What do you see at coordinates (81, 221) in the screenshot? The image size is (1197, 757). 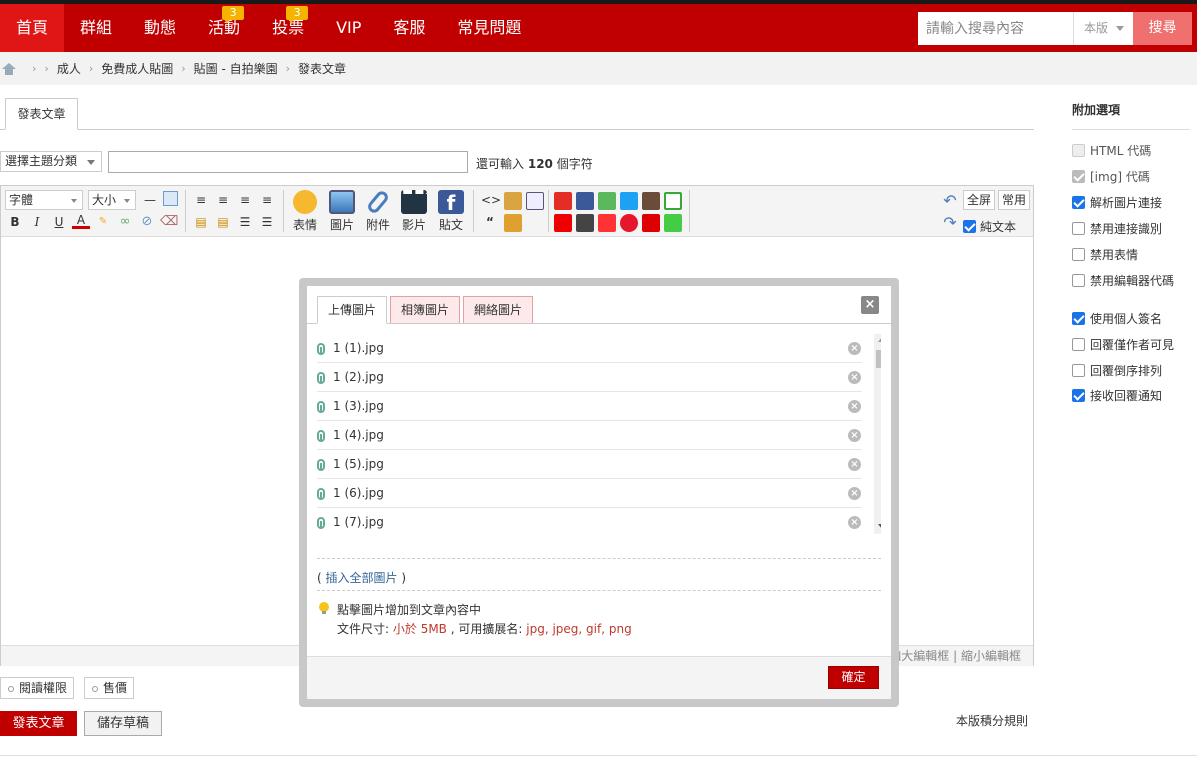 I see `text-color-icon: A` at bounding box center [81, 221].